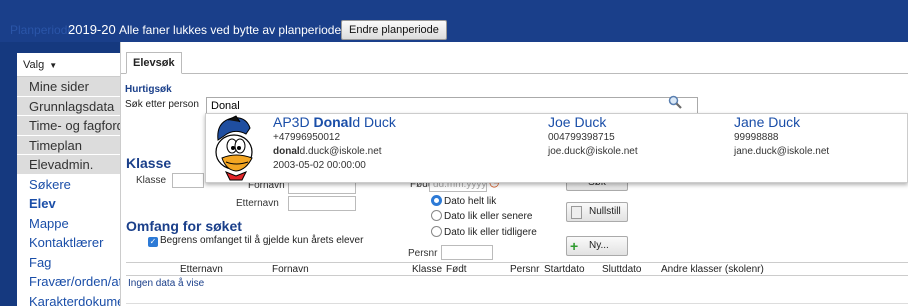  I want to click on result-name: AP3D Donald Duck, so click(334, 122).